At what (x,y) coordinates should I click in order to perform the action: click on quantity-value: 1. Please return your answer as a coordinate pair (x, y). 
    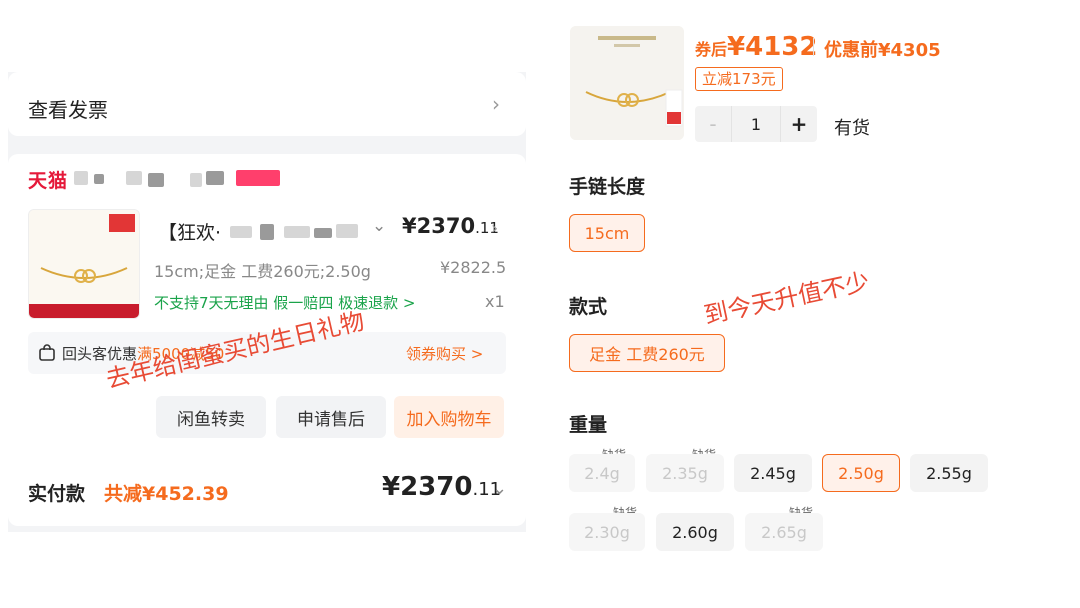
    Looking at the image, I should click on (756, 124).